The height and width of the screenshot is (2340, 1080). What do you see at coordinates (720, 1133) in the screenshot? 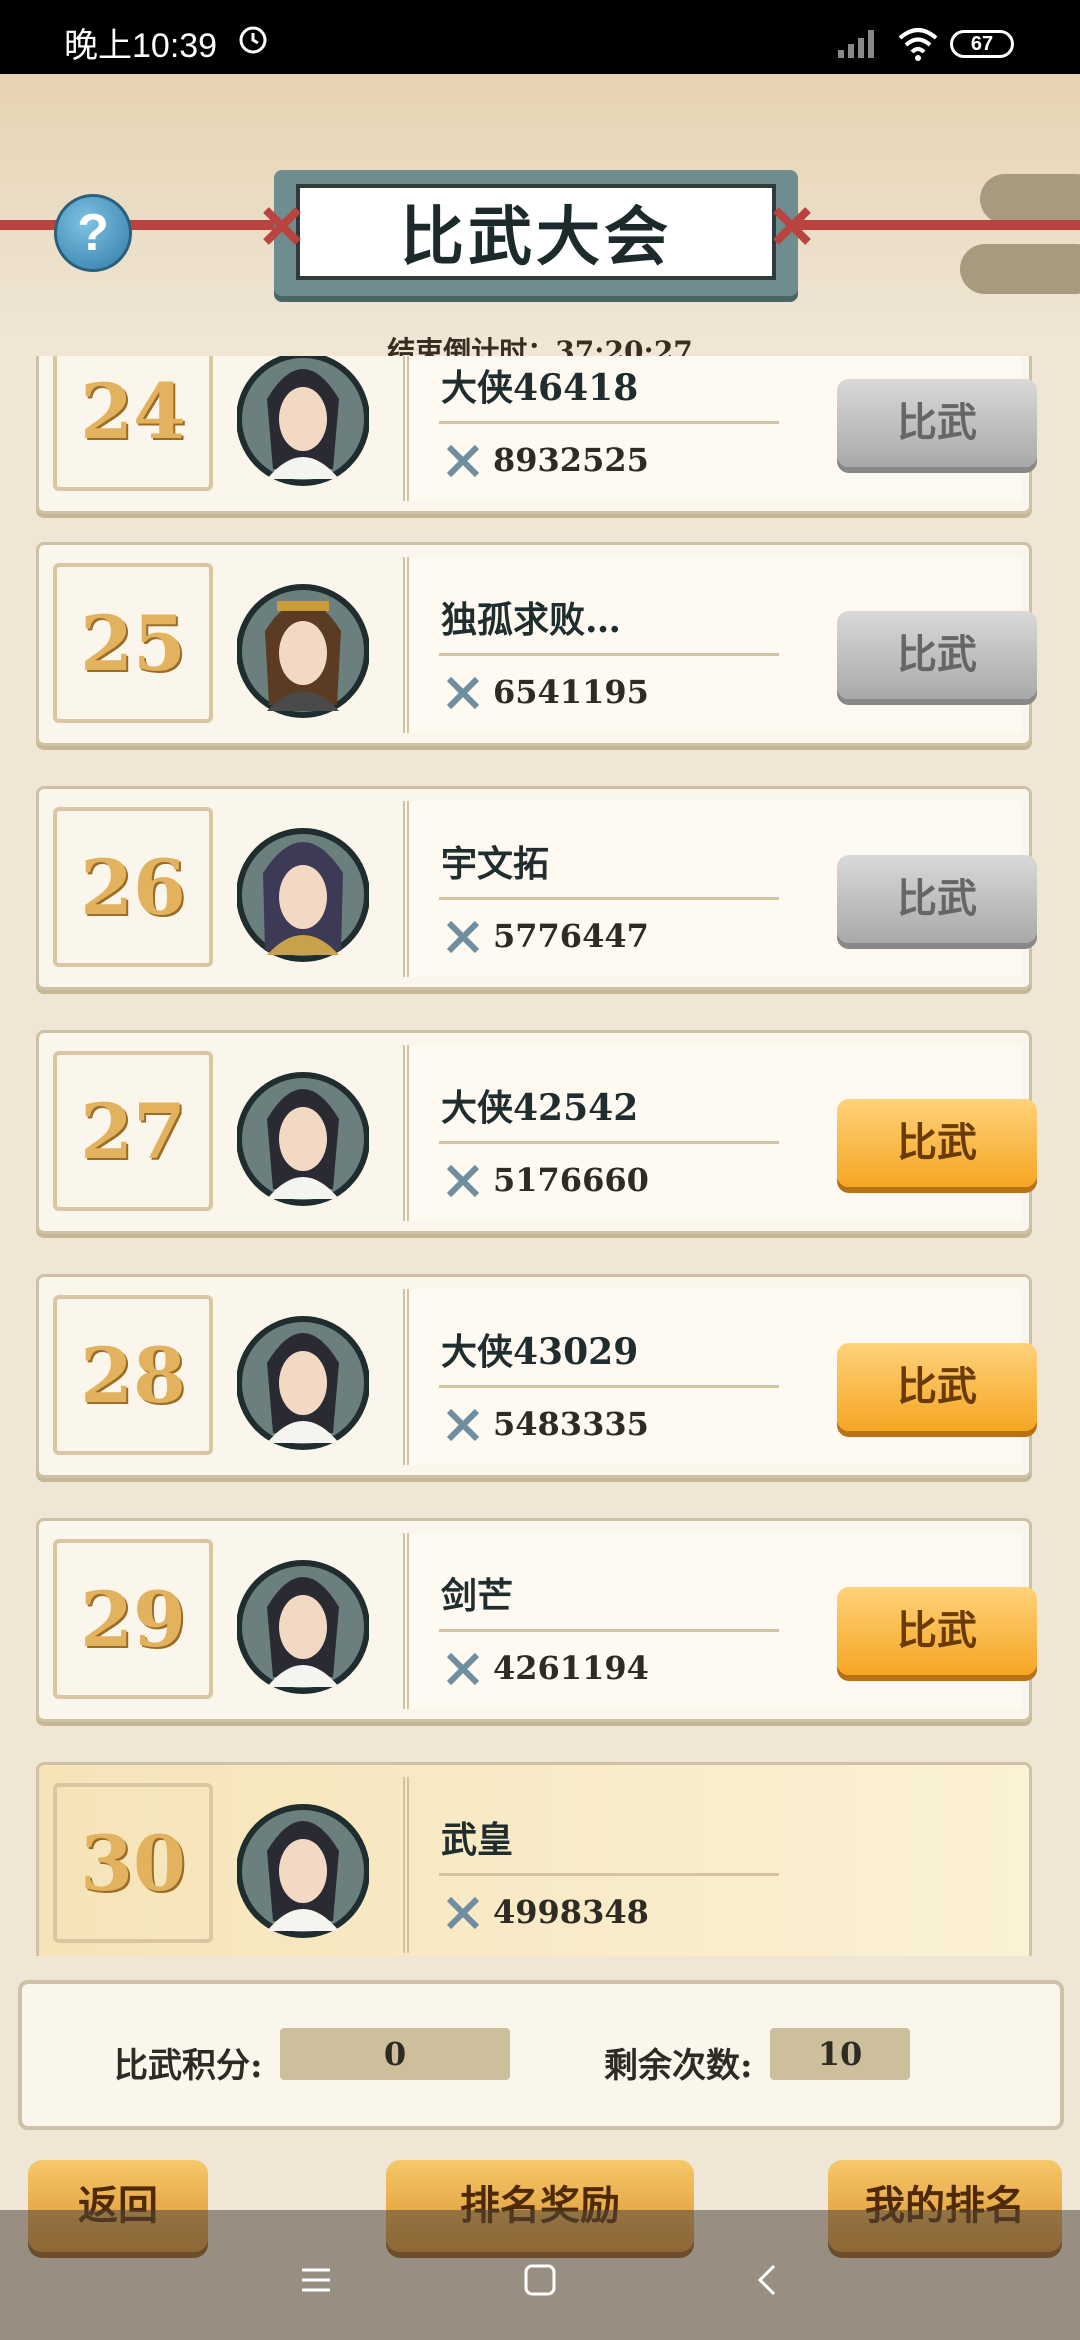
I see `info-panel: 大侠42542 5176660 比武` at bounding box center [720, 1133].